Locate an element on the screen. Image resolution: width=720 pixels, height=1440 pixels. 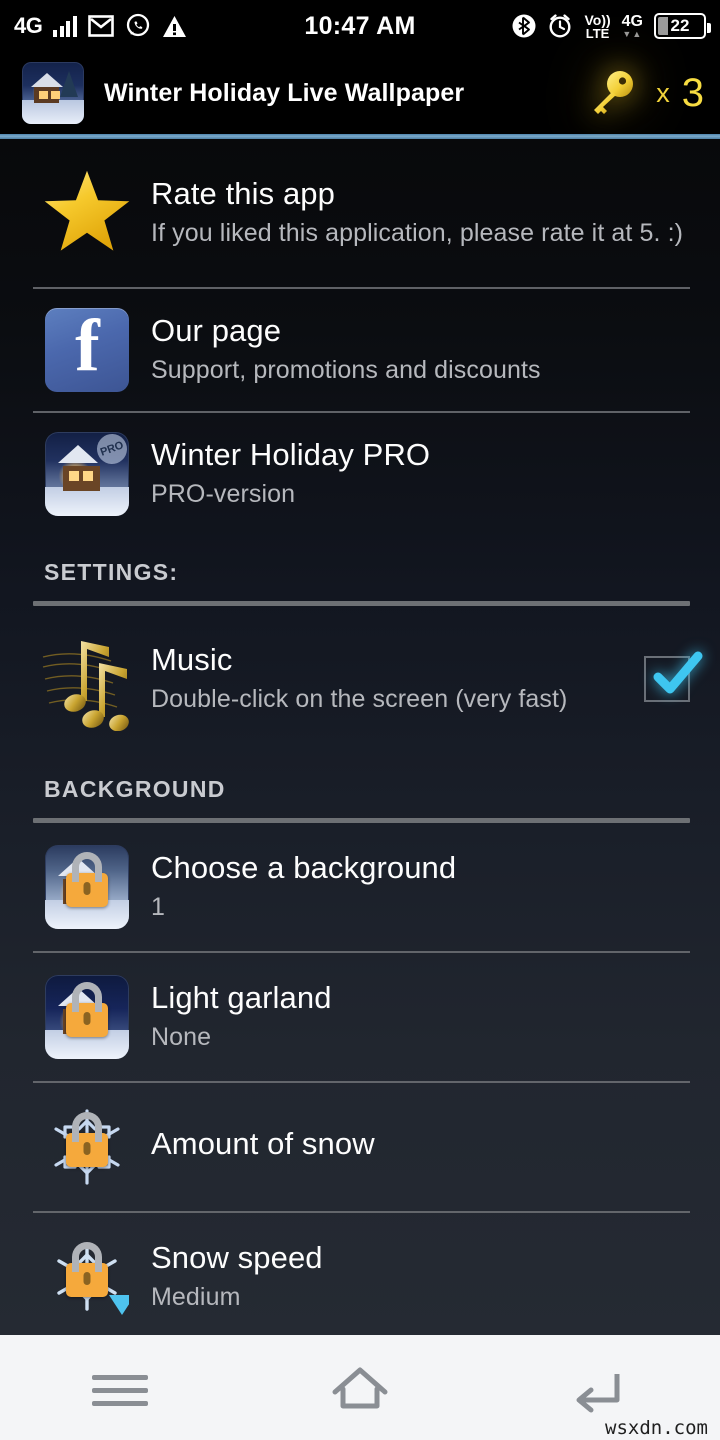
checkmark-icon is located at coordinates (678, 672).